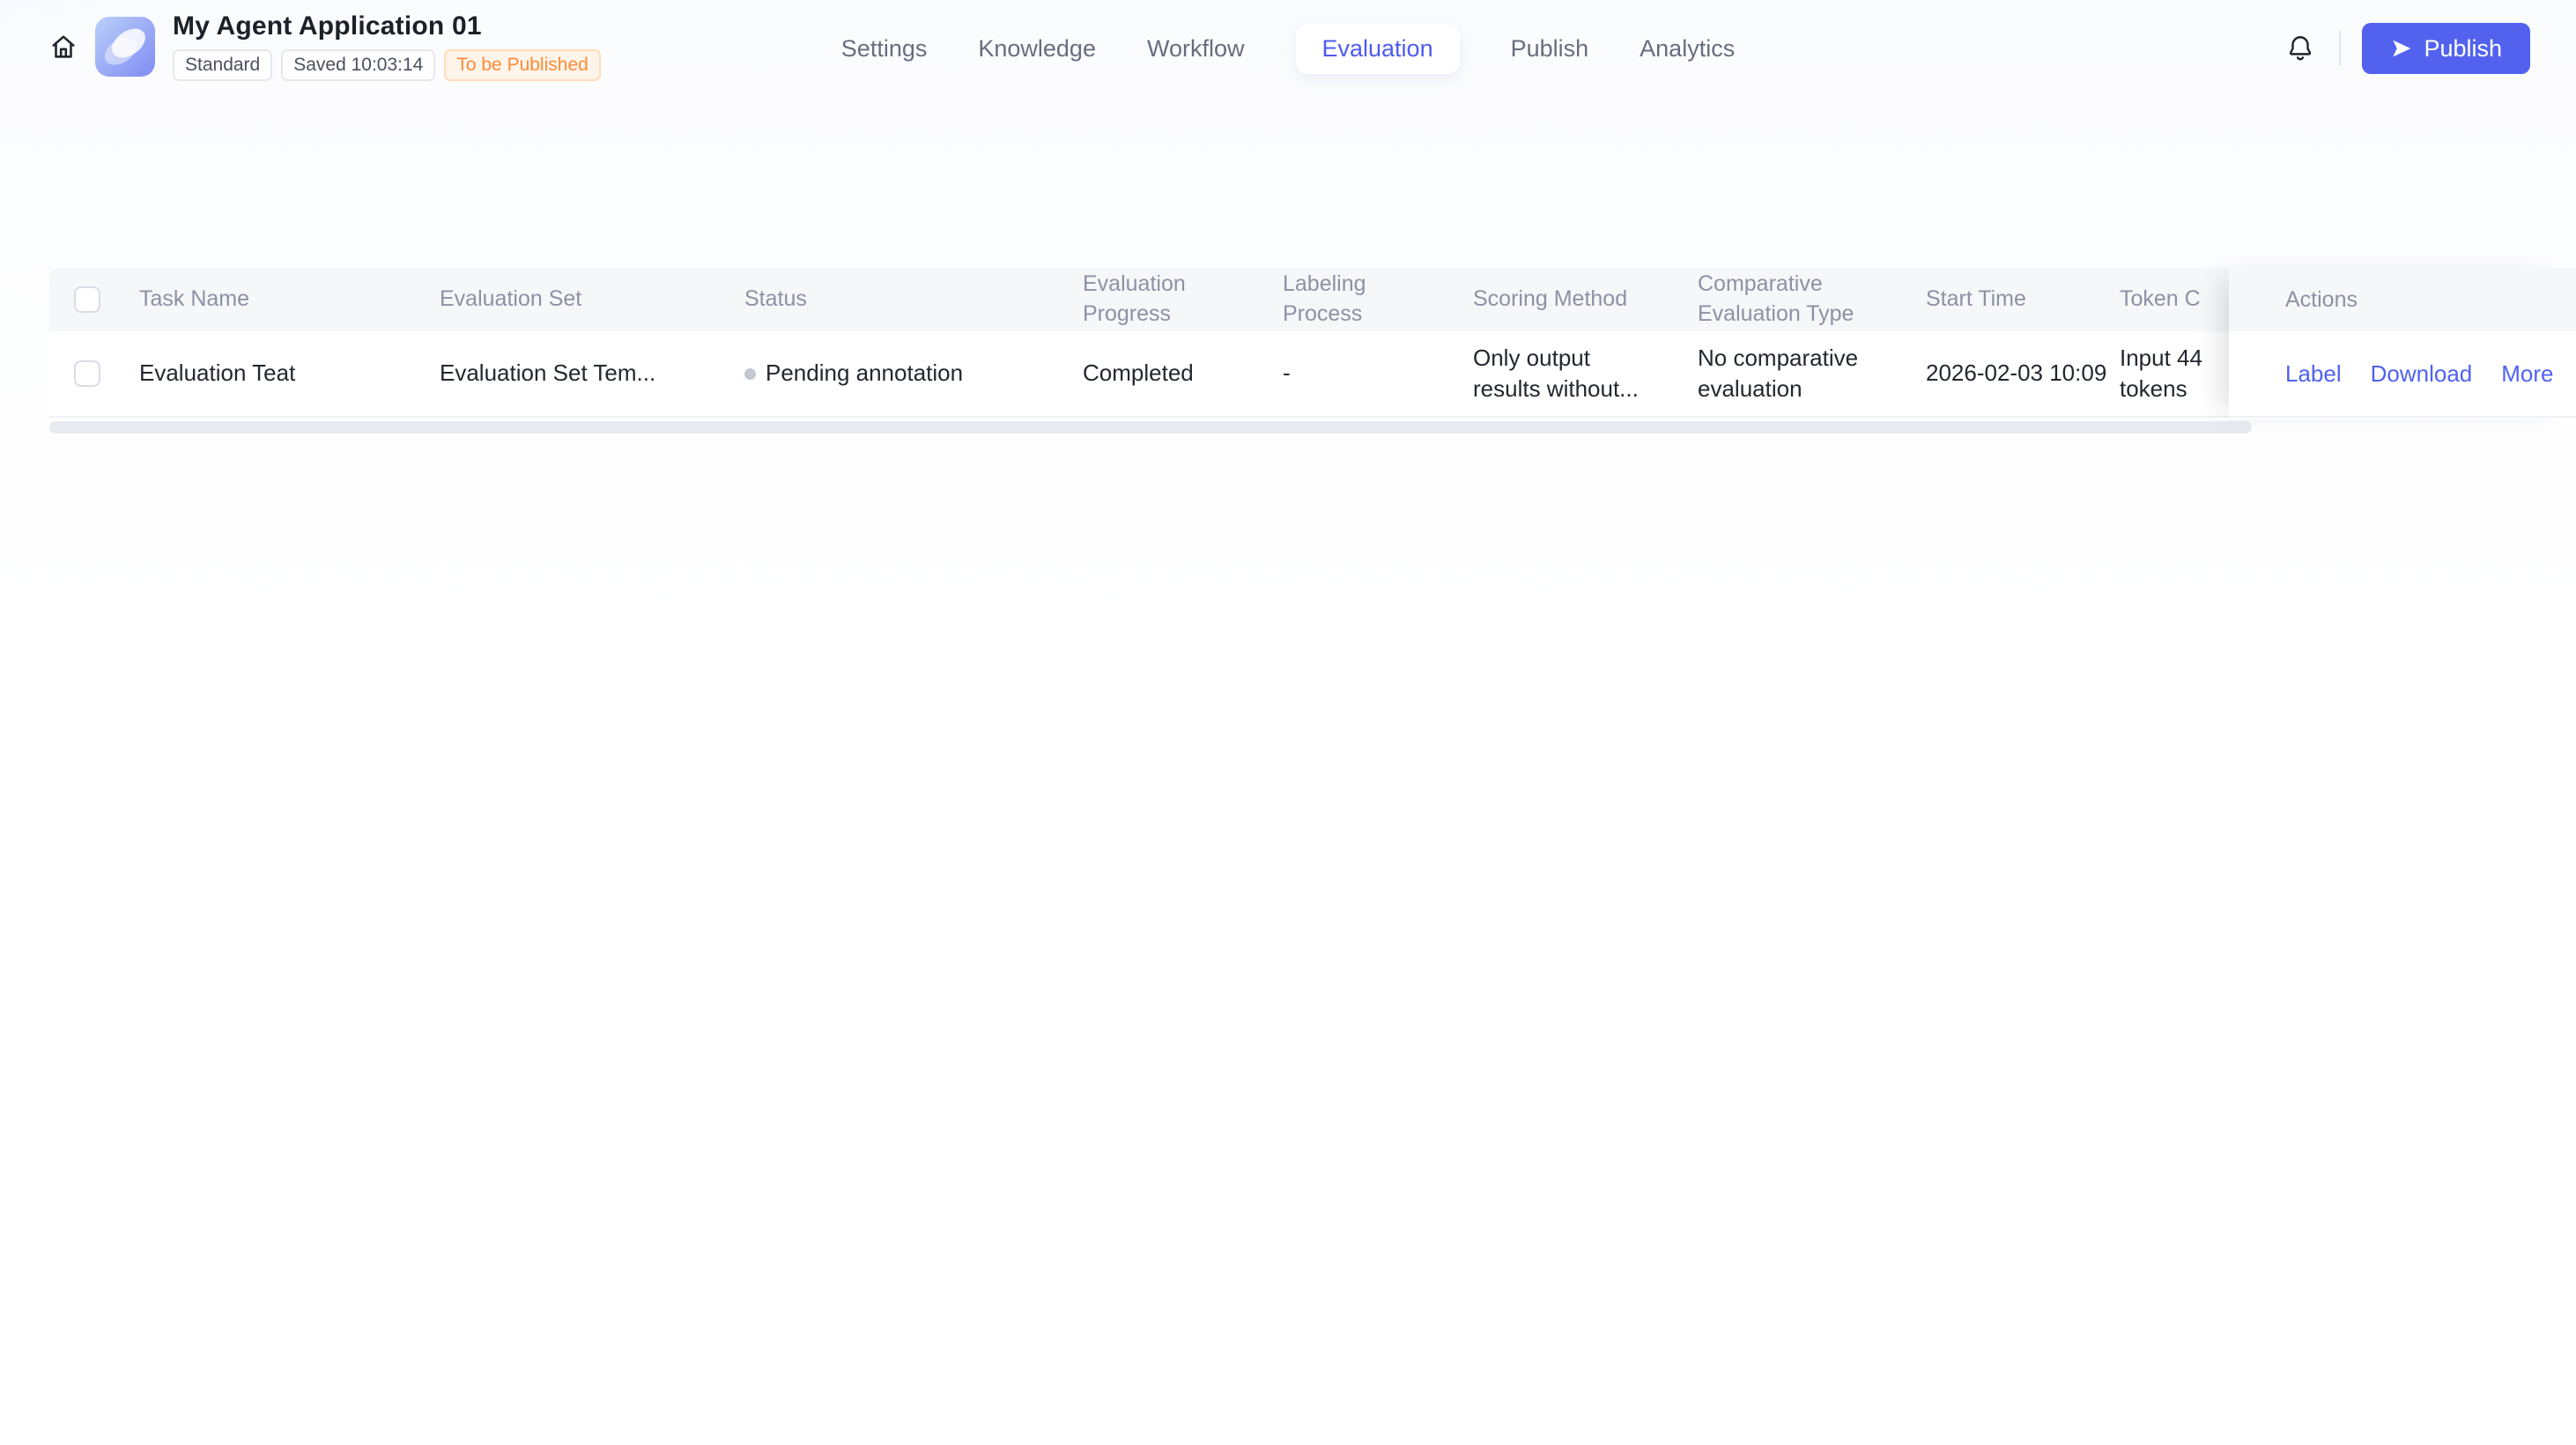 The height and width of the screenshot is (1445, 2576). Describe the element at coordinates (218, 373) in the screenshot. I see `cell-task-name: Evaluation Teat` at that location.